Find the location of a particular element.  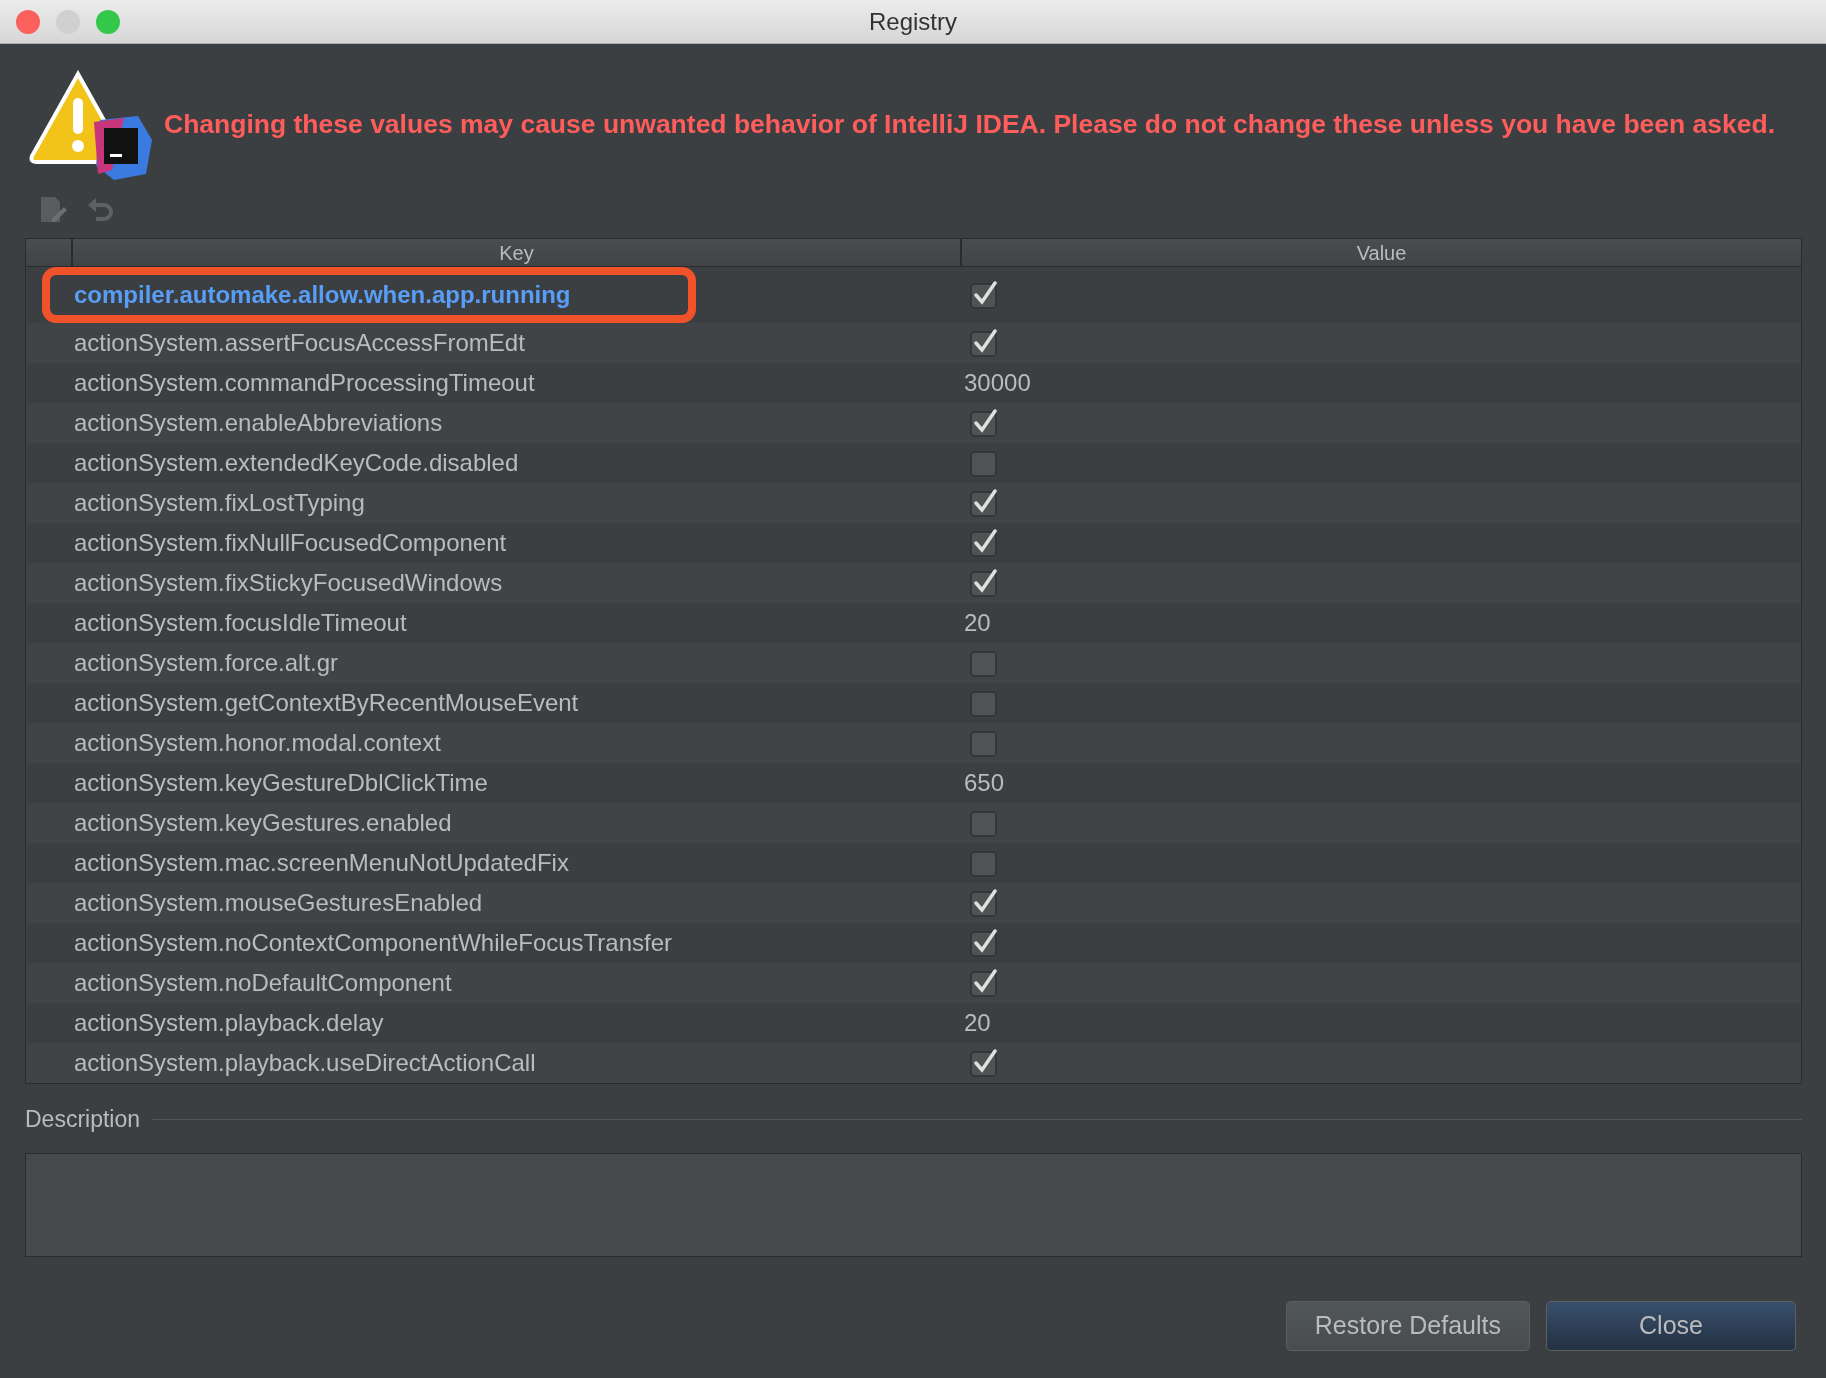

registry-key: actionSystem.commandProcessingTimeout is located at coordinates (495, 383).